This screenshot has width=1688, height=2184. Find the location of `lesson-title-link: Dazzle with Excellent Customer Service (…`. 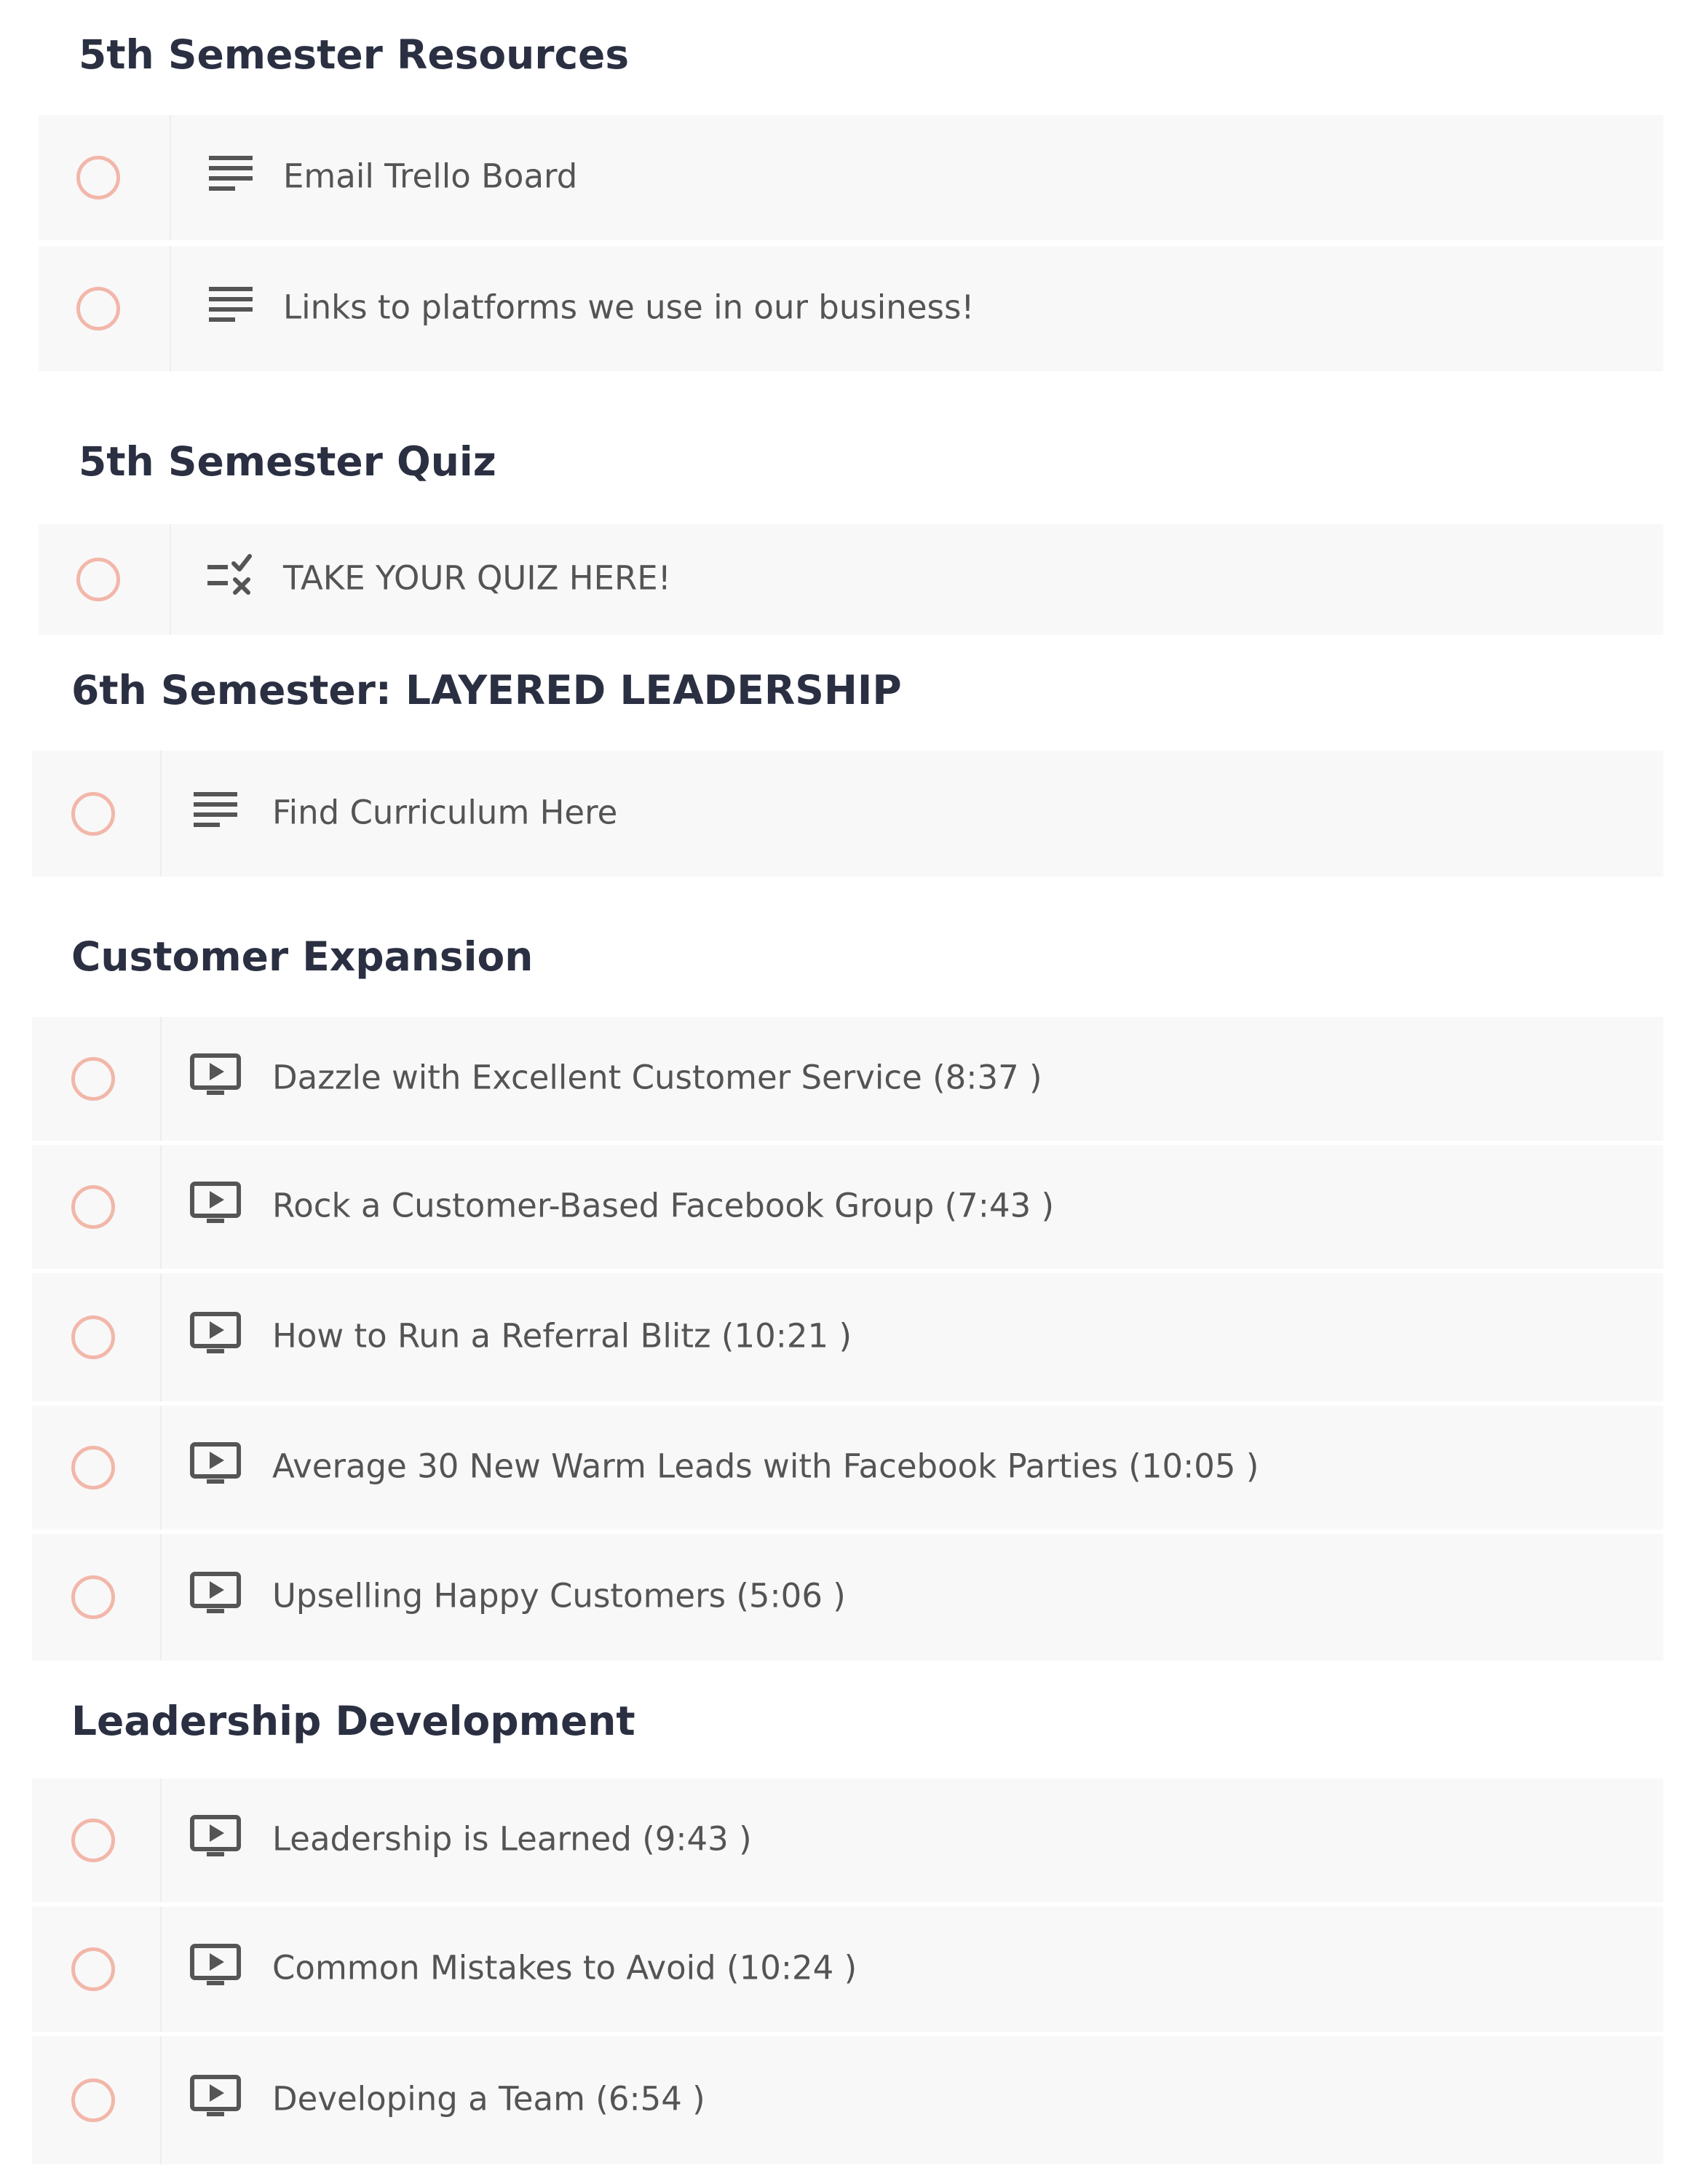

lesson-title-link: Dazzle with Excellent Customer Service (… is located at coordinates (657, 1077).